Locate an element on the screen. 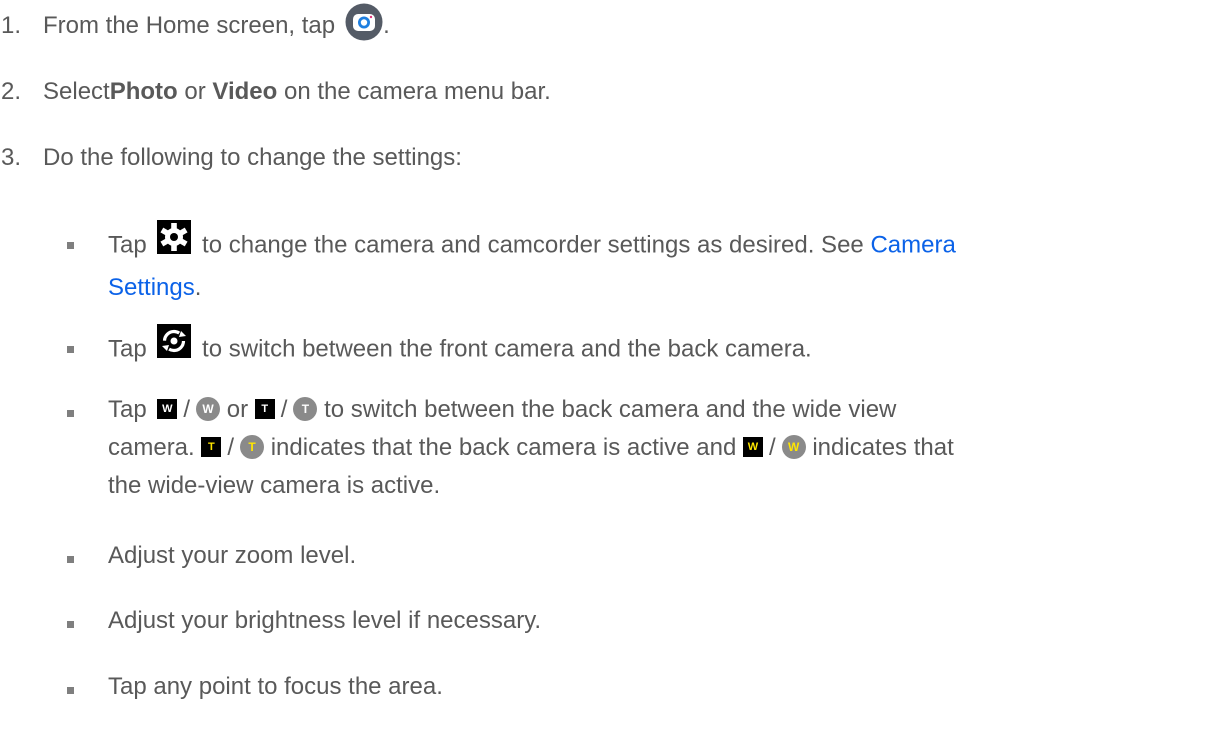 Image resolution: width=1207 pixels, height=742 pixels. step-1: 1. From the Home screen, tap . is located at coordinates (195, 25).